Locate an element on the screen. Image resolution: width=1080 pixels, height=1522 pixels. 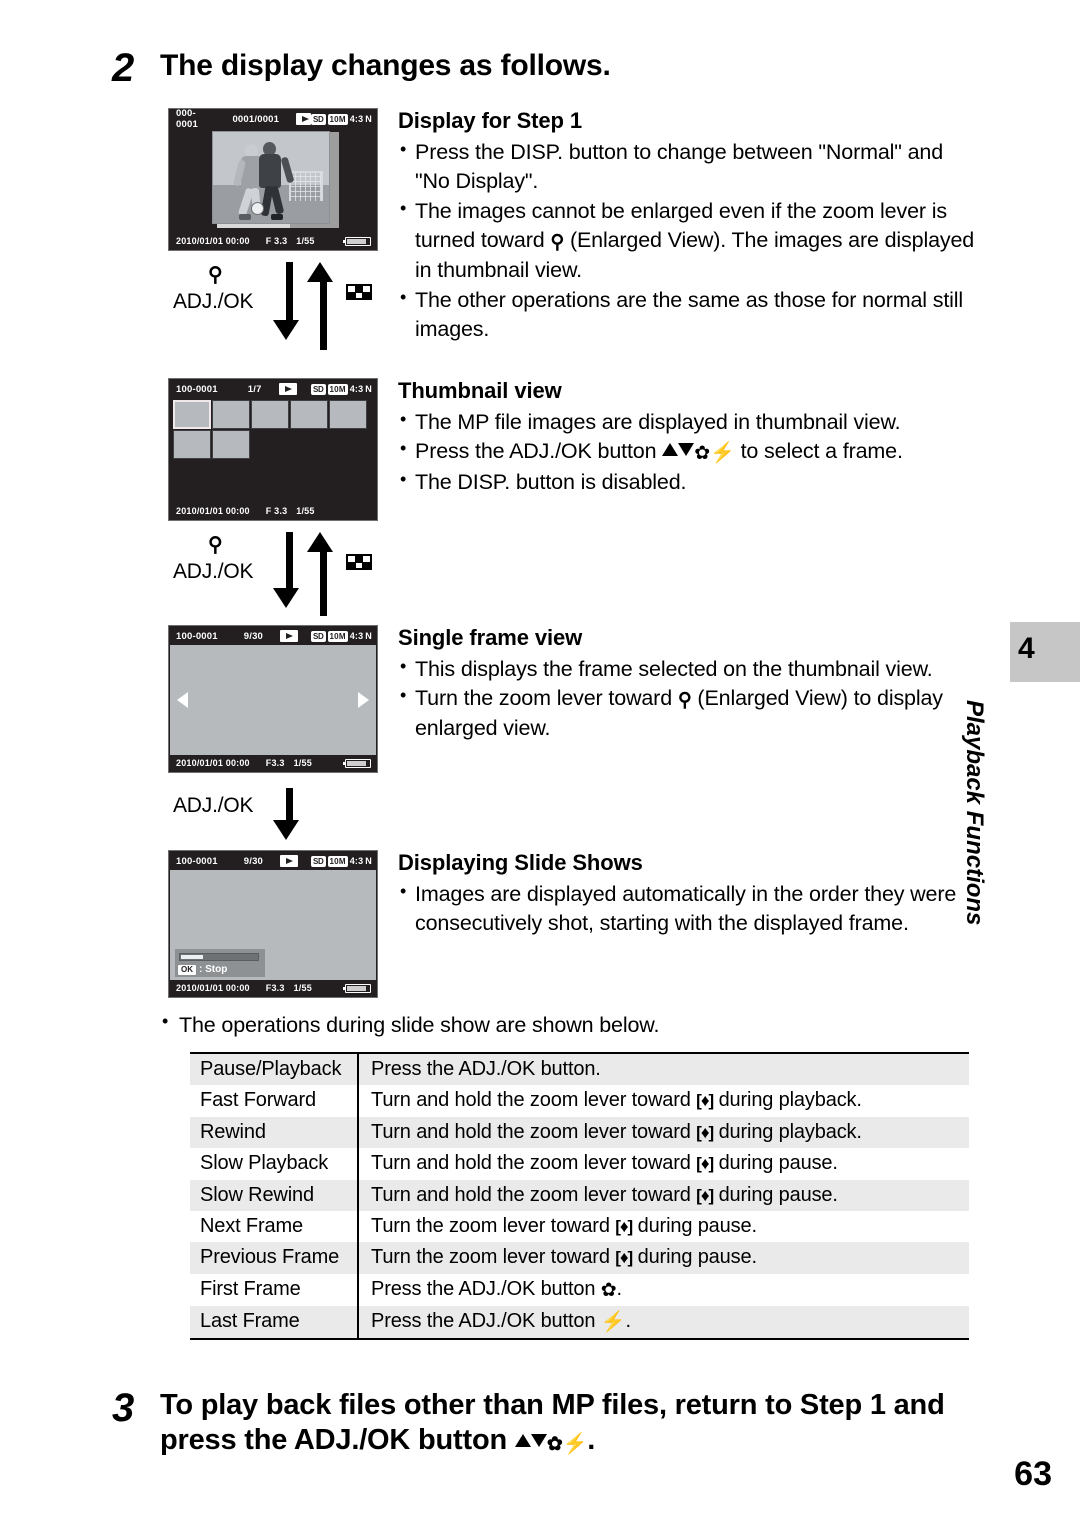
slideshow-stop-hint: OK : Stop is located at coordinates (202, 969).